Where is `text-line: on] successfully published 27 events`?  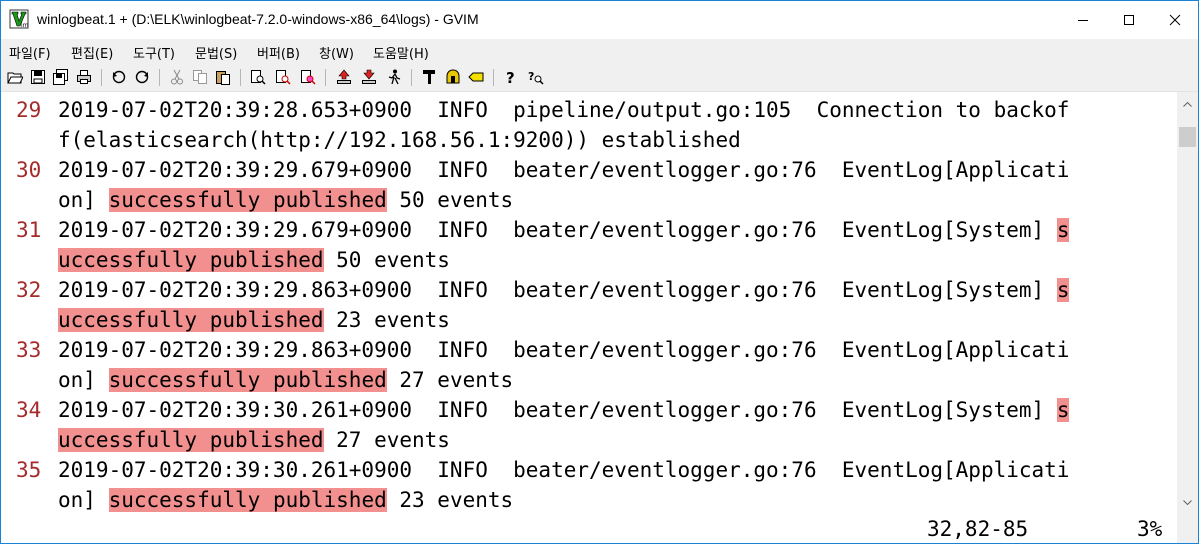 text-line: on] successfully published 27 events is located at coordinates (285, 380).